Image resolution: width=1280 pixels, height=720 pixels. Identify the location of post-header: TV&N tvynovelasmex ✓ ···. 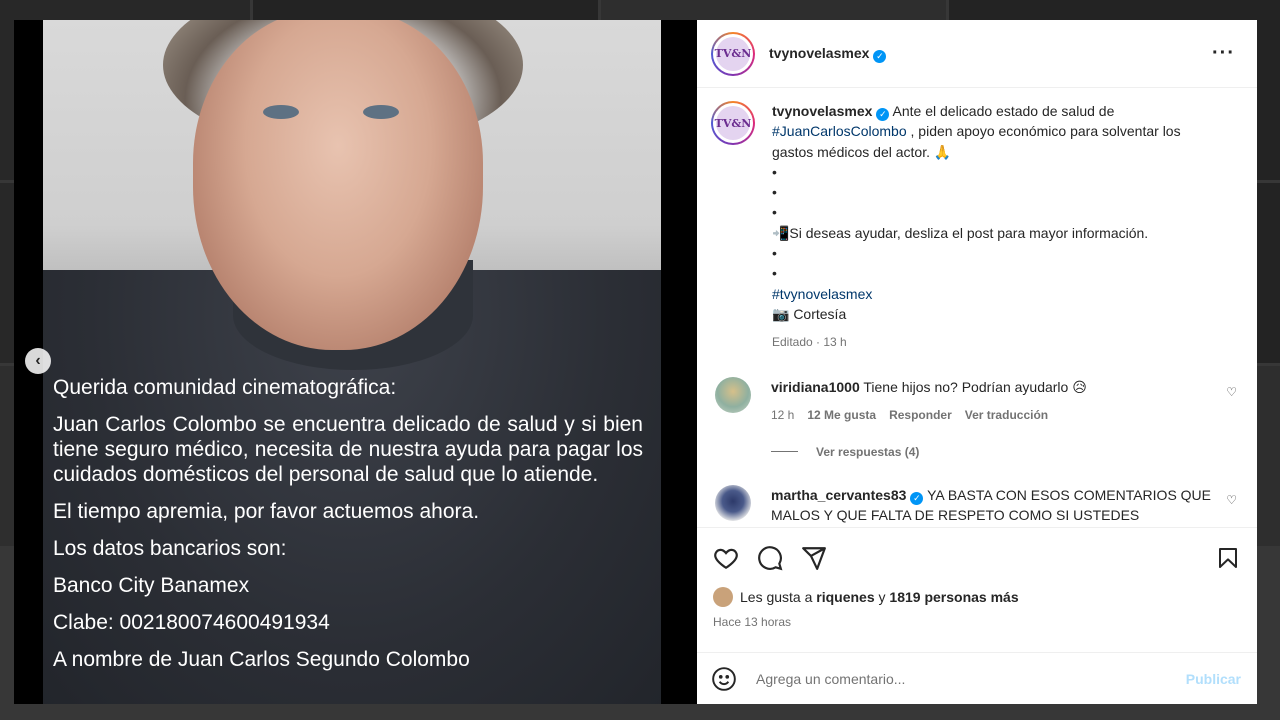
(977, 54).